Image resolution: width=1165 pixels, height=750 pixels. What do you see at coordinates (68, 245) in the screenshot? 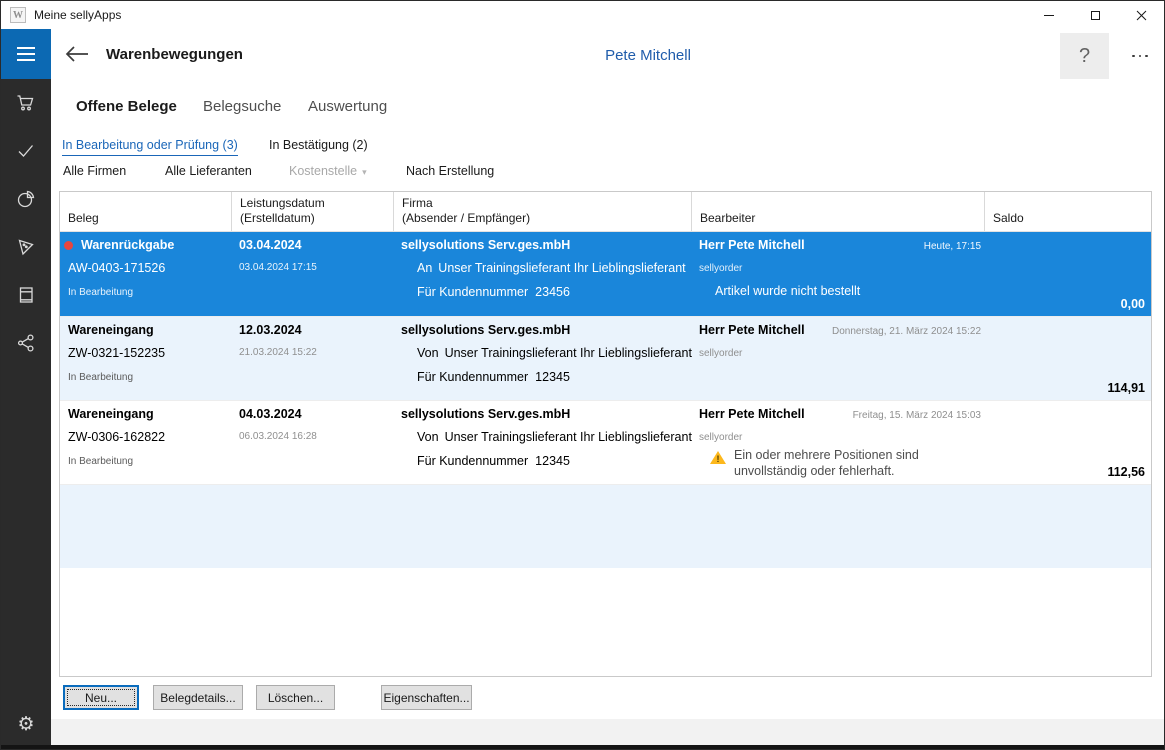
I see `status-dot-icon` at bounding box center [68, 245].